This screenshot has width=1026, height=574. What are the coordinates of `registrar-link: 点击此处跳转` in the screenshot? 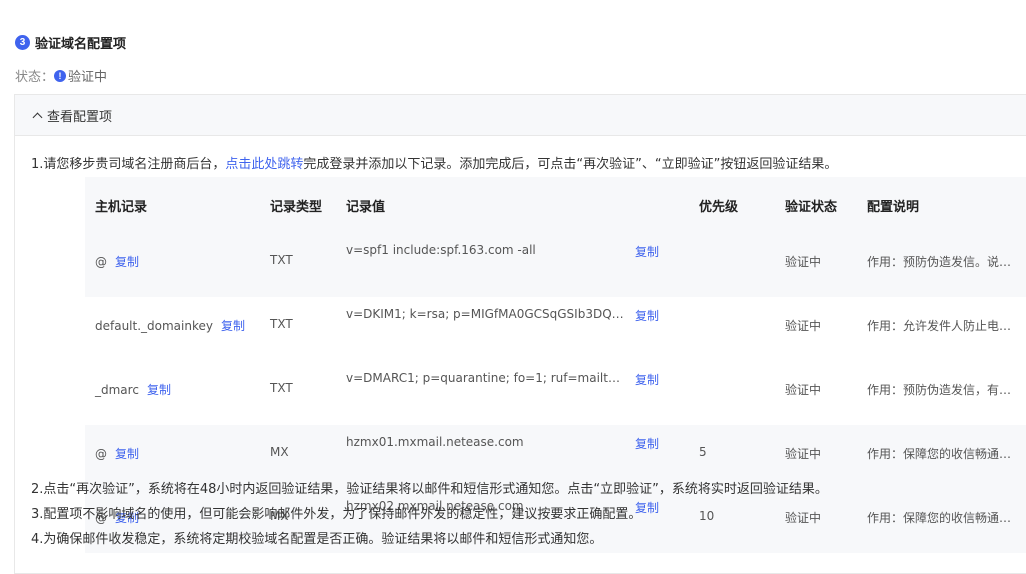 It's located at (264, 164).